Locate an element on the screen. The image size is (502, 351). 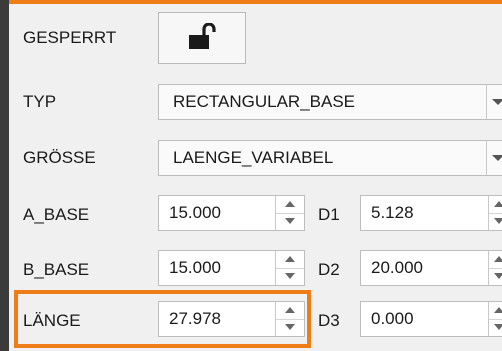
type-dropdown-arrow is located at coordinates (494, 102).